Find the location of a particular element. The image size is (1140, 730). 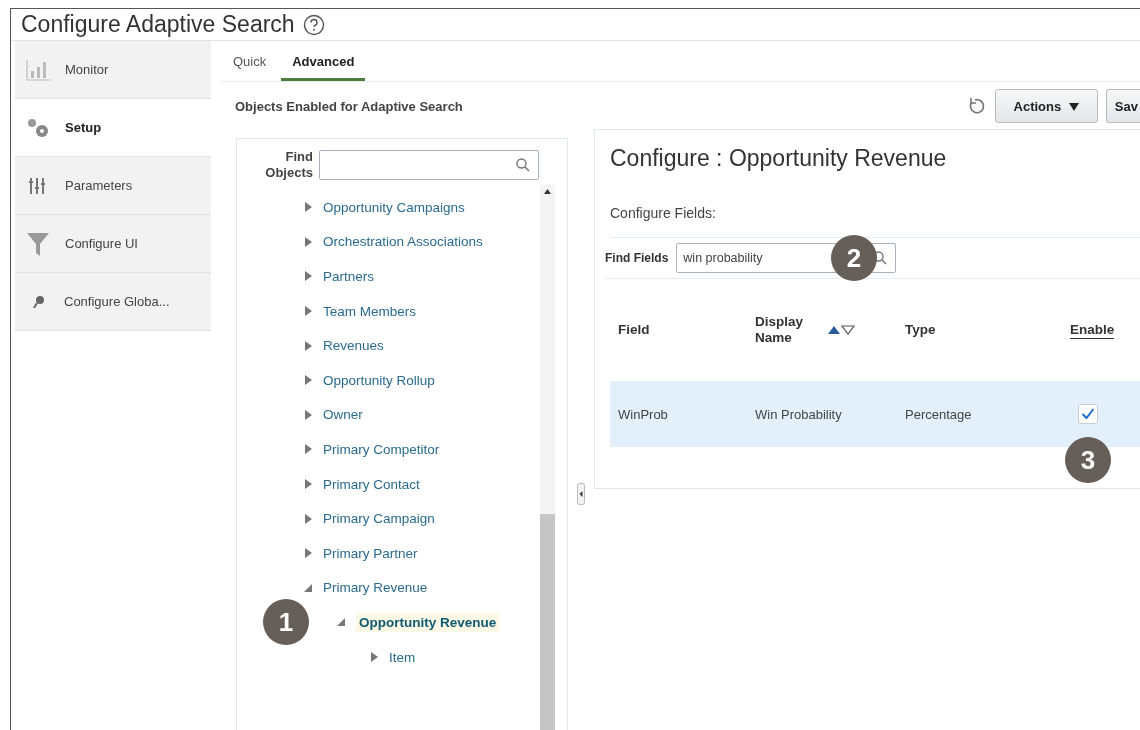

find-objects-label: Find Objects is located at coordinates (288, 165).